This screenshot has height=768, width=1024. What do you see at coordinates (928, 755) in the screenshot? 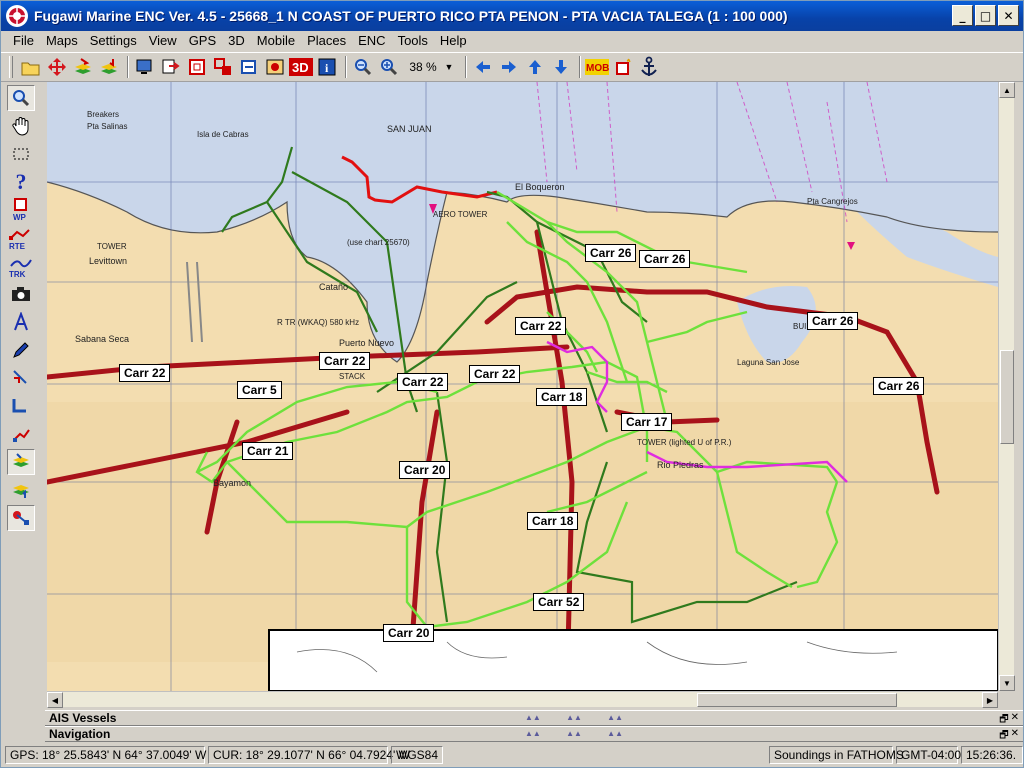
I see `timezone: GMT-04:00` at bounding box center [928, 755].